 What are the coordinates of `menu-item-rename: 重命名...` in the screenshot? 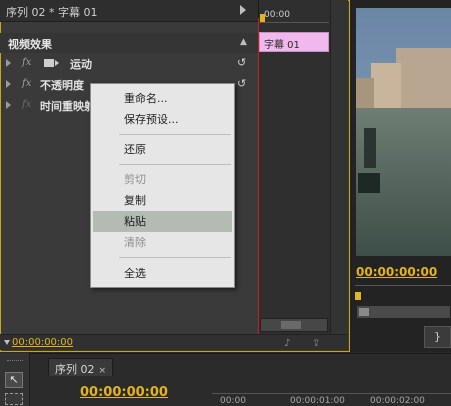 It's located at (162, 98).